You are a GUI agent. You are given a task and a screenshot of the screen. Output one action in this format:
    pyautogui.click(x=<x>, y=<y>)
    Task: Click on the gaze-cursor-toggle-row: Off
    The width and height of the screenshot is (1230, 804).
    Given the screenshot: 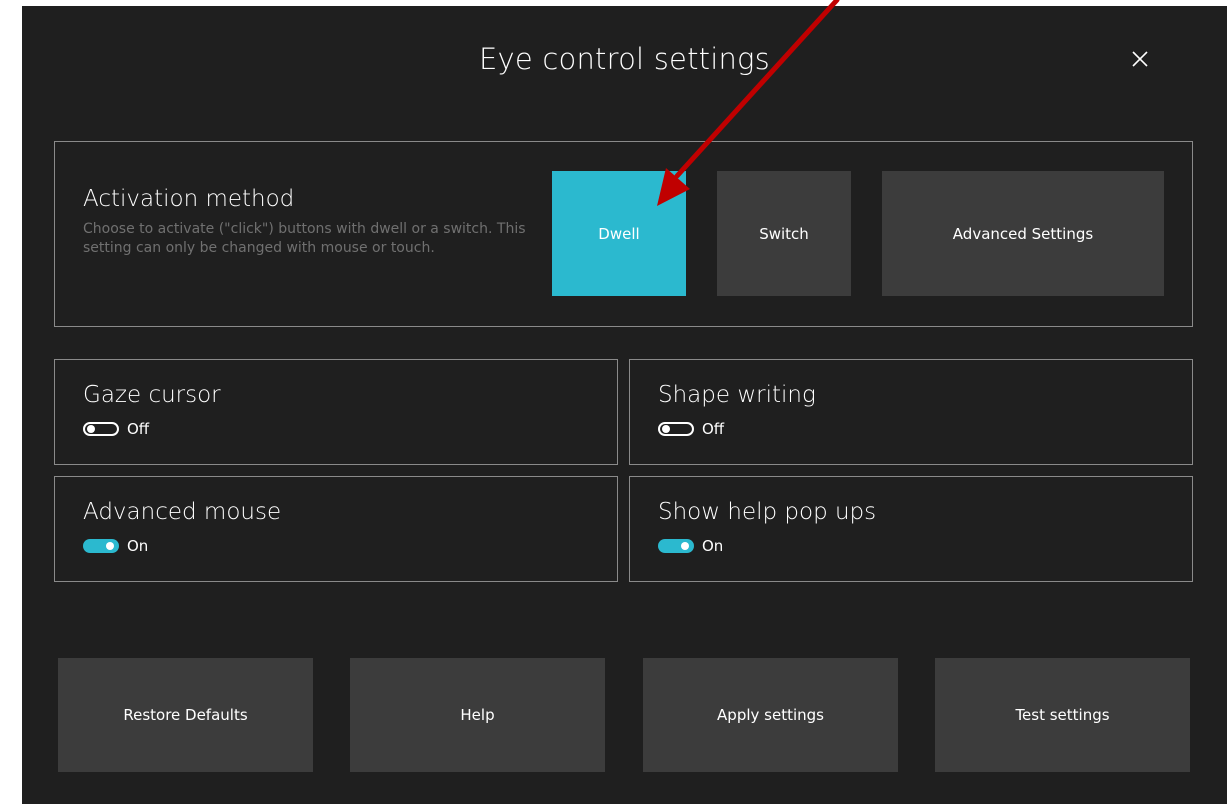 What is the action you would take?
    pyautogui.click(x=116, y=429)
    